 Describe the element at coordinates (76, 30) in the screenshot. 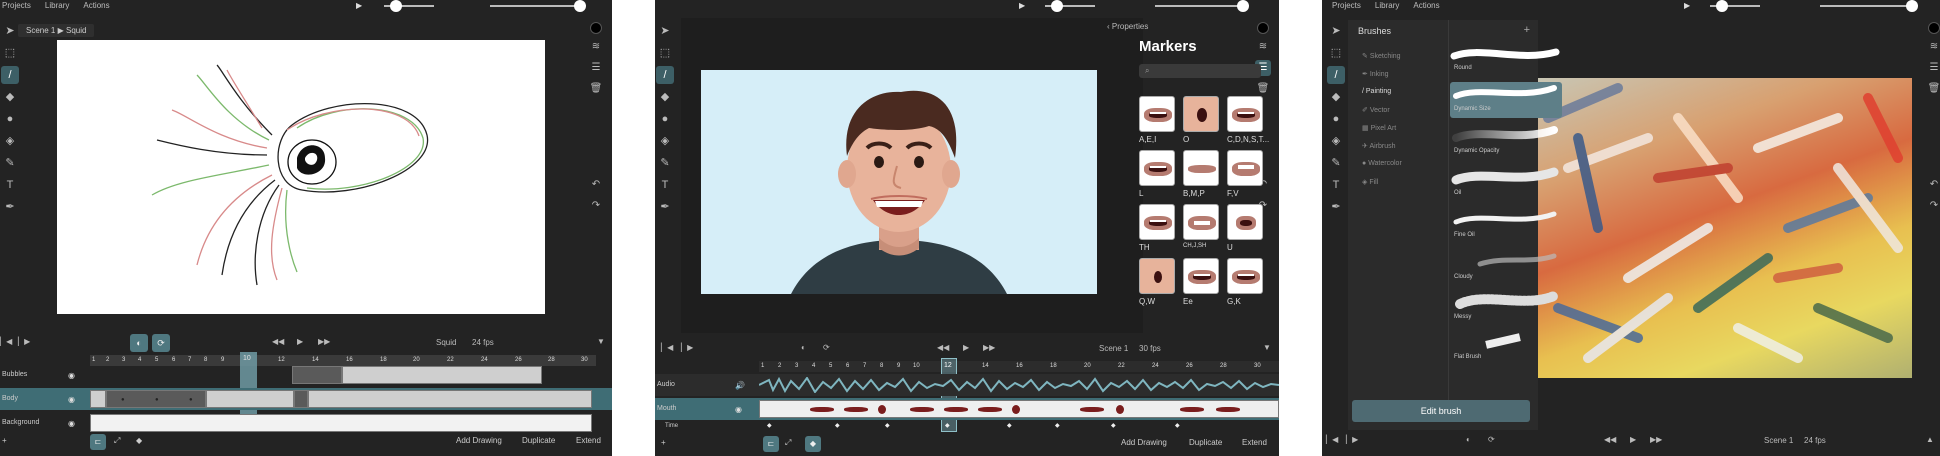

I see `breadcrumb-layer: Squid` at that location.